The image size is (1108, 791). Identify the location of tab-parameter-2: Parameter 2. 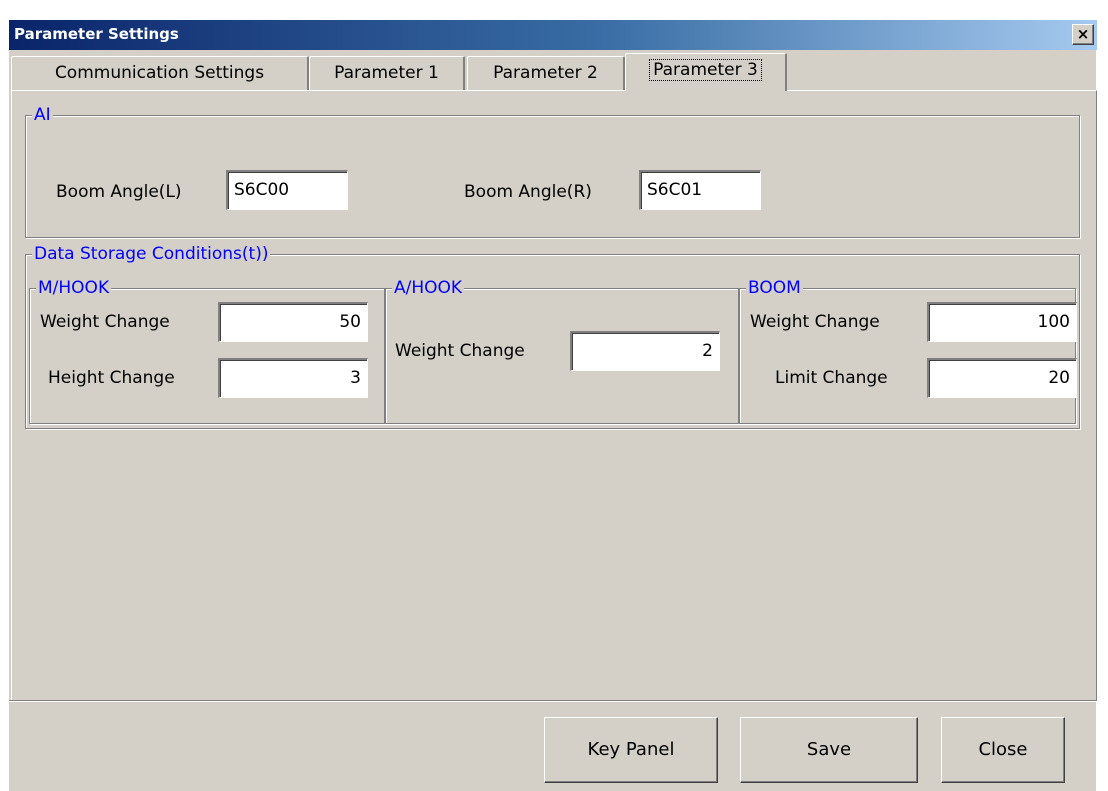
(546, 73).